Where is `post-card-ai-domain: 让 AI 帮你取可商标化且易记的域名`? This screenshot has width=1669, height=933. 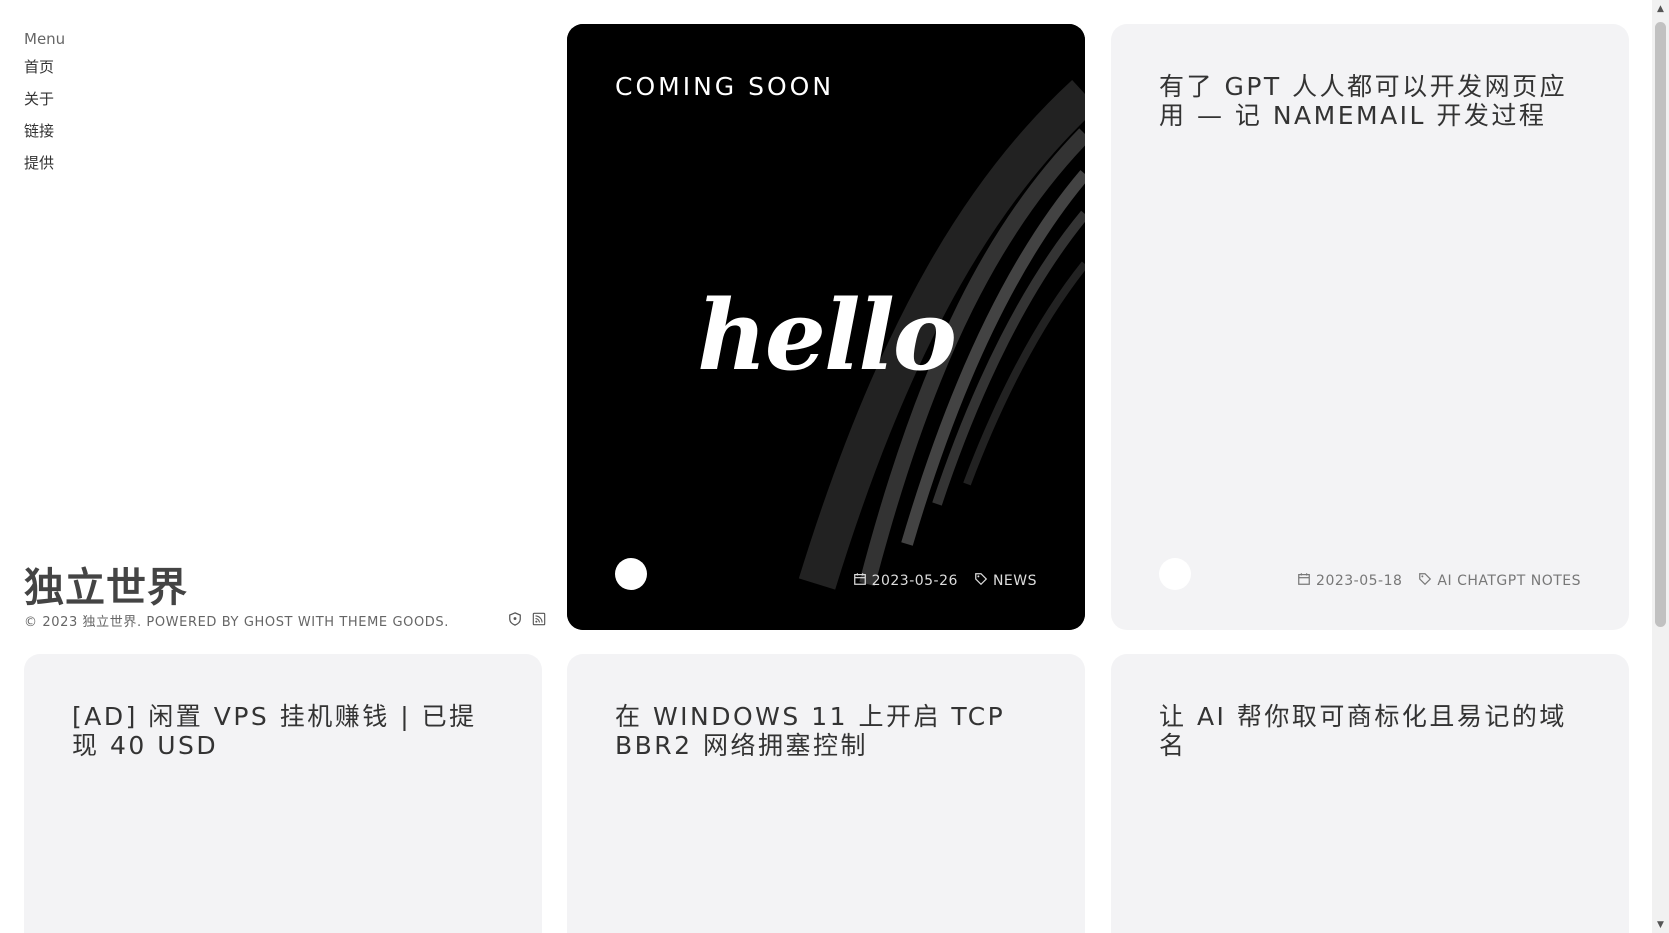
post-card-ai-domain: 让 AI 帮你取可商标化且易记的域名 is located at coordinates (1370, 793).